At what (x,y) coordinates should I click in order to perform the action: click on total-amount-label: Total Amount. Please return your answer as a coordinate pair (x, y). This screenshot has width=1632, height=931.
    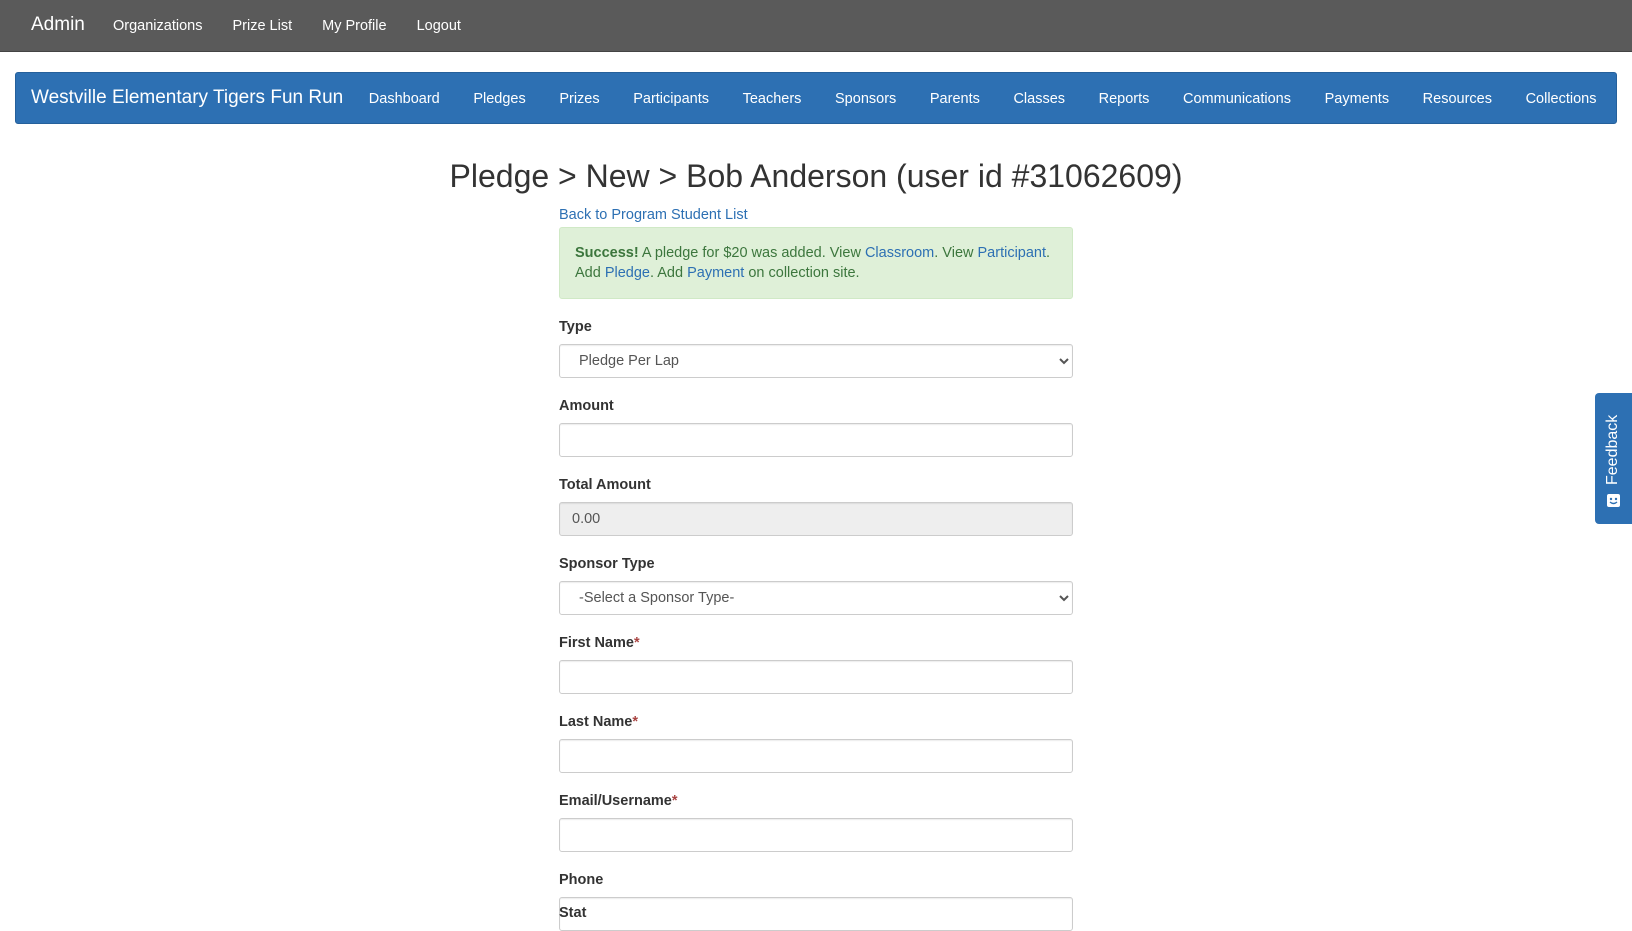
    Looking at the image, I should click on (605, 485).